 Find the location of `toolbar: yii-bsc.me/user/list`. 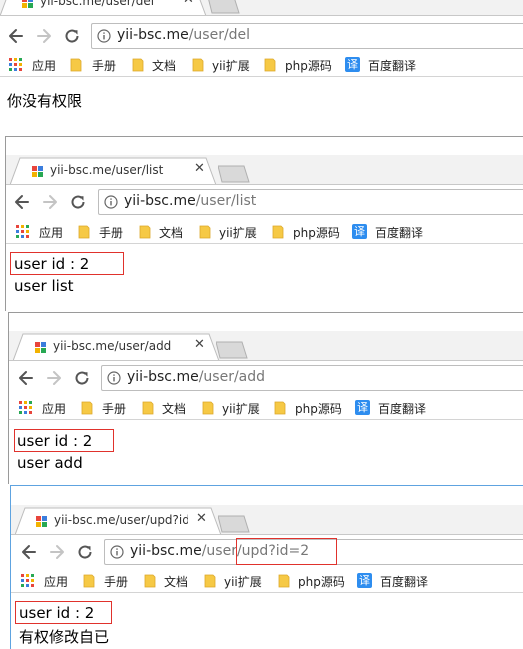

toolbar: yii-bsc.me/user/list is located at coordinates (264, 202).